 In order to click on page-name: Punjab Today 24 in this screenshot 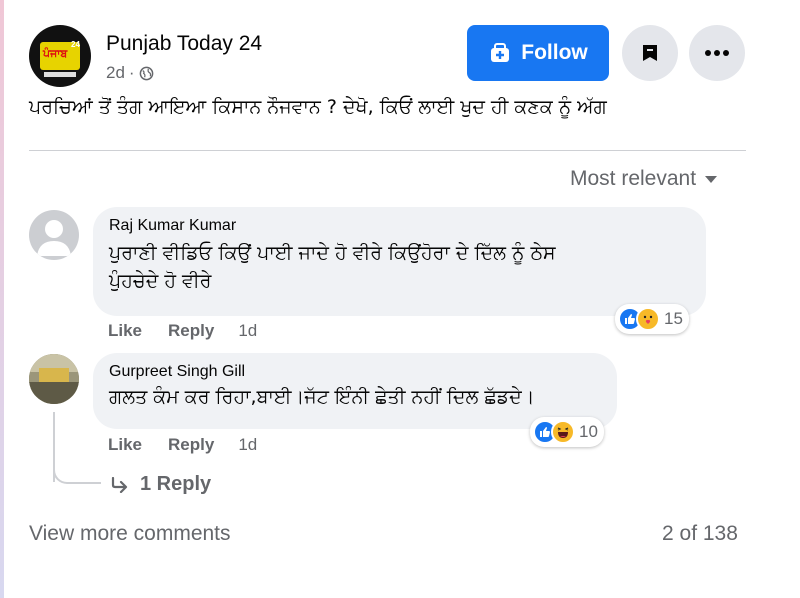, I will do `click(184, 44)`.